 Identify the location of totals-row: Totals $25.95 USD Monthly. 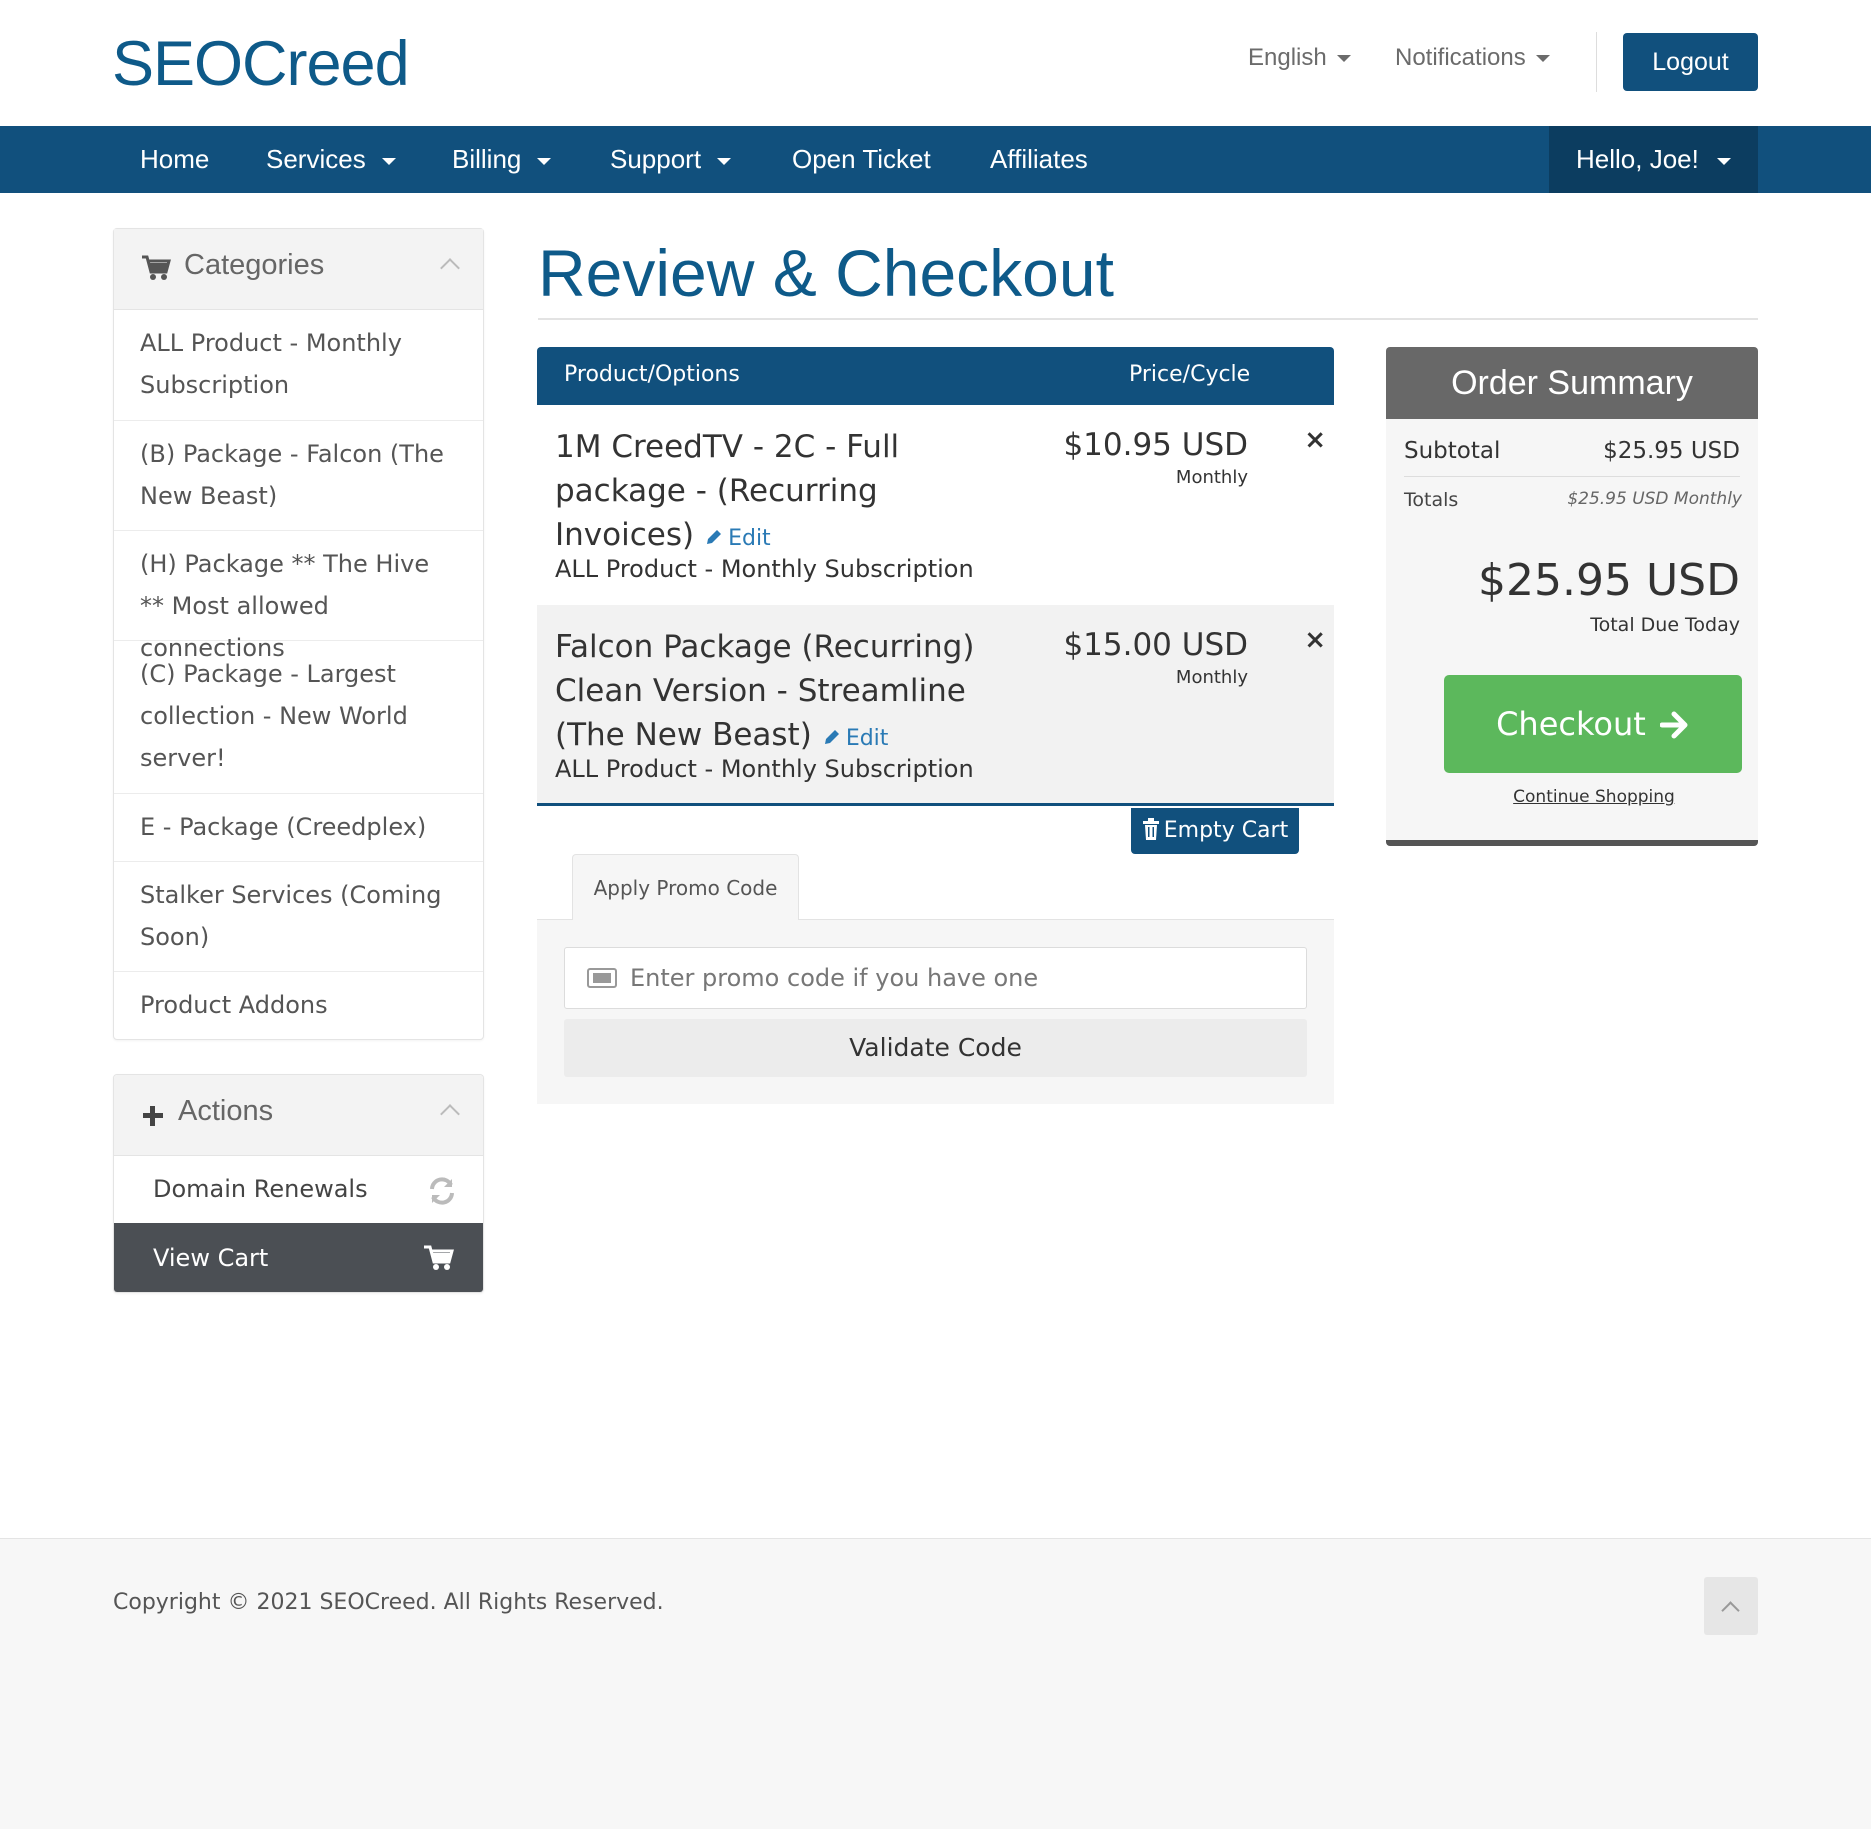
(1573, 502).